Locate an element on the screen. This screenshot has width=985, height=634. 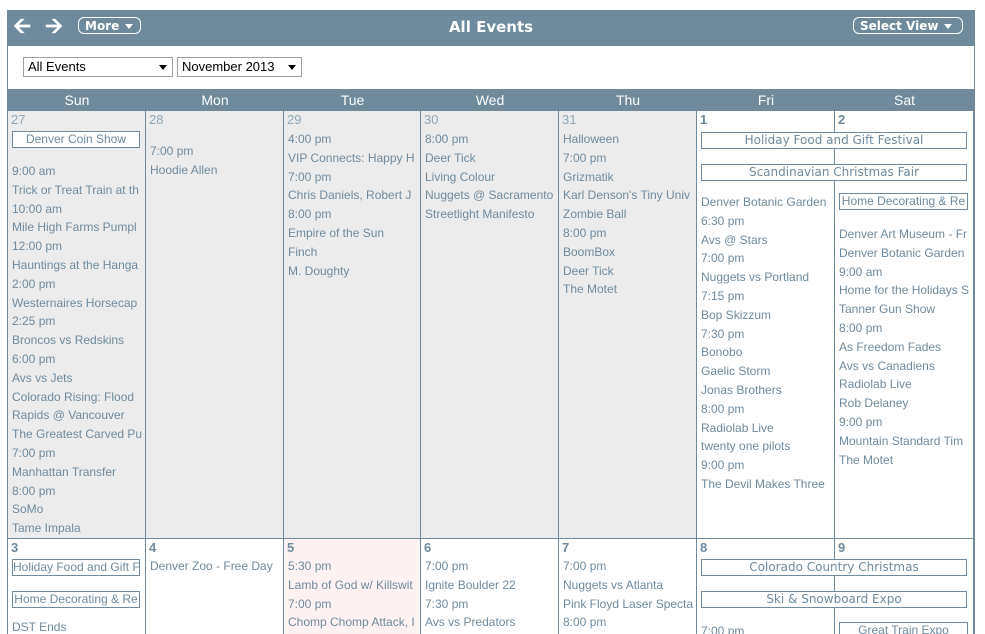
event-link: Zombie Ball is located at coordinates (594, 214).